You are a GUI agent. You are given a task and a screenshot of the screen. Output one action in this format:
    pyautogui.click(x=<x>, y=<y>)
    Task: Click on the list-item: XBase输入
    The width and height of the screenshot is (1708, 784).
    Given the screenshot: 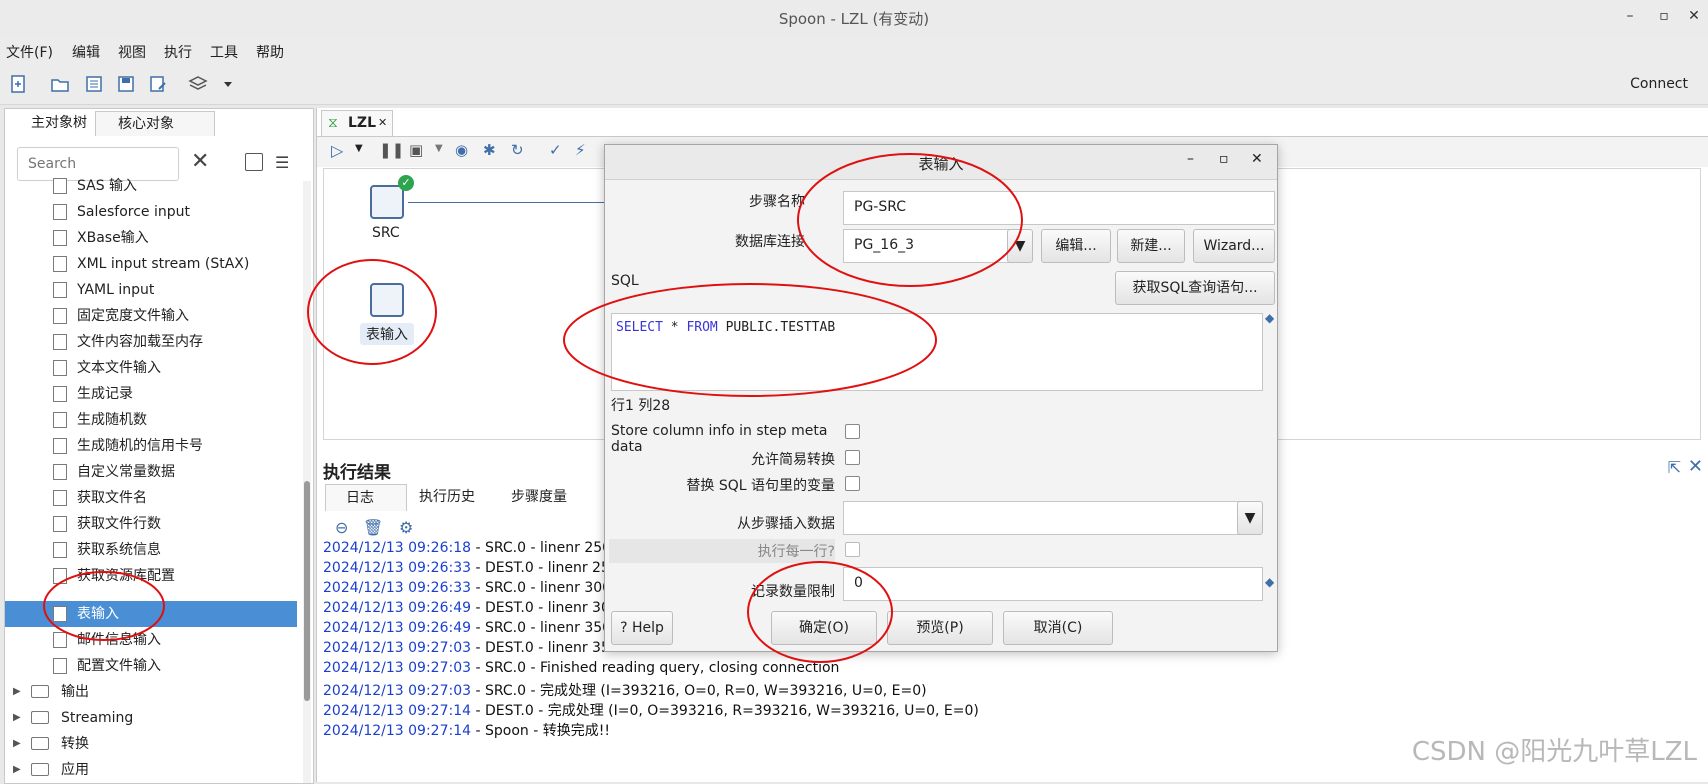 What is the action you would take?
    pyautogui.click(x=151, y=238)
    